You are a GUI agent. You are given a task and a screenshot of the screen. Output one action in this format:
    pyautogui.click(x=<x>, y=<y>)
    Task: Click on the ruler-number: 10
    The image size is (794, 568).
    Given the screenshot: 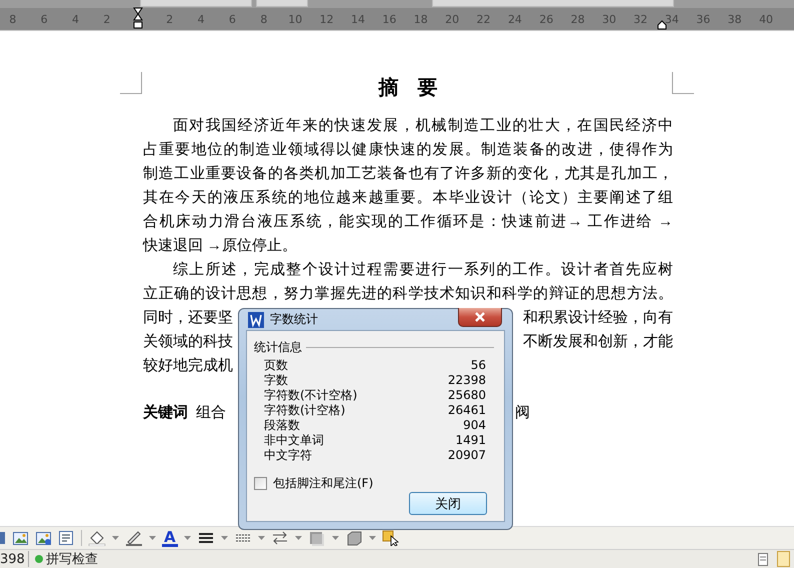 What is the action you would take?
    pyautogui.click(x=295, y=19)
    